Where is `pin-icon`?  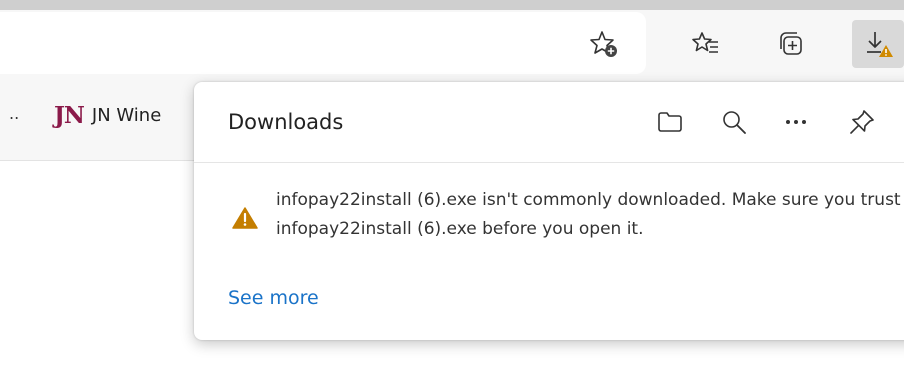
pin-icon is located at coordinates (862, 122).